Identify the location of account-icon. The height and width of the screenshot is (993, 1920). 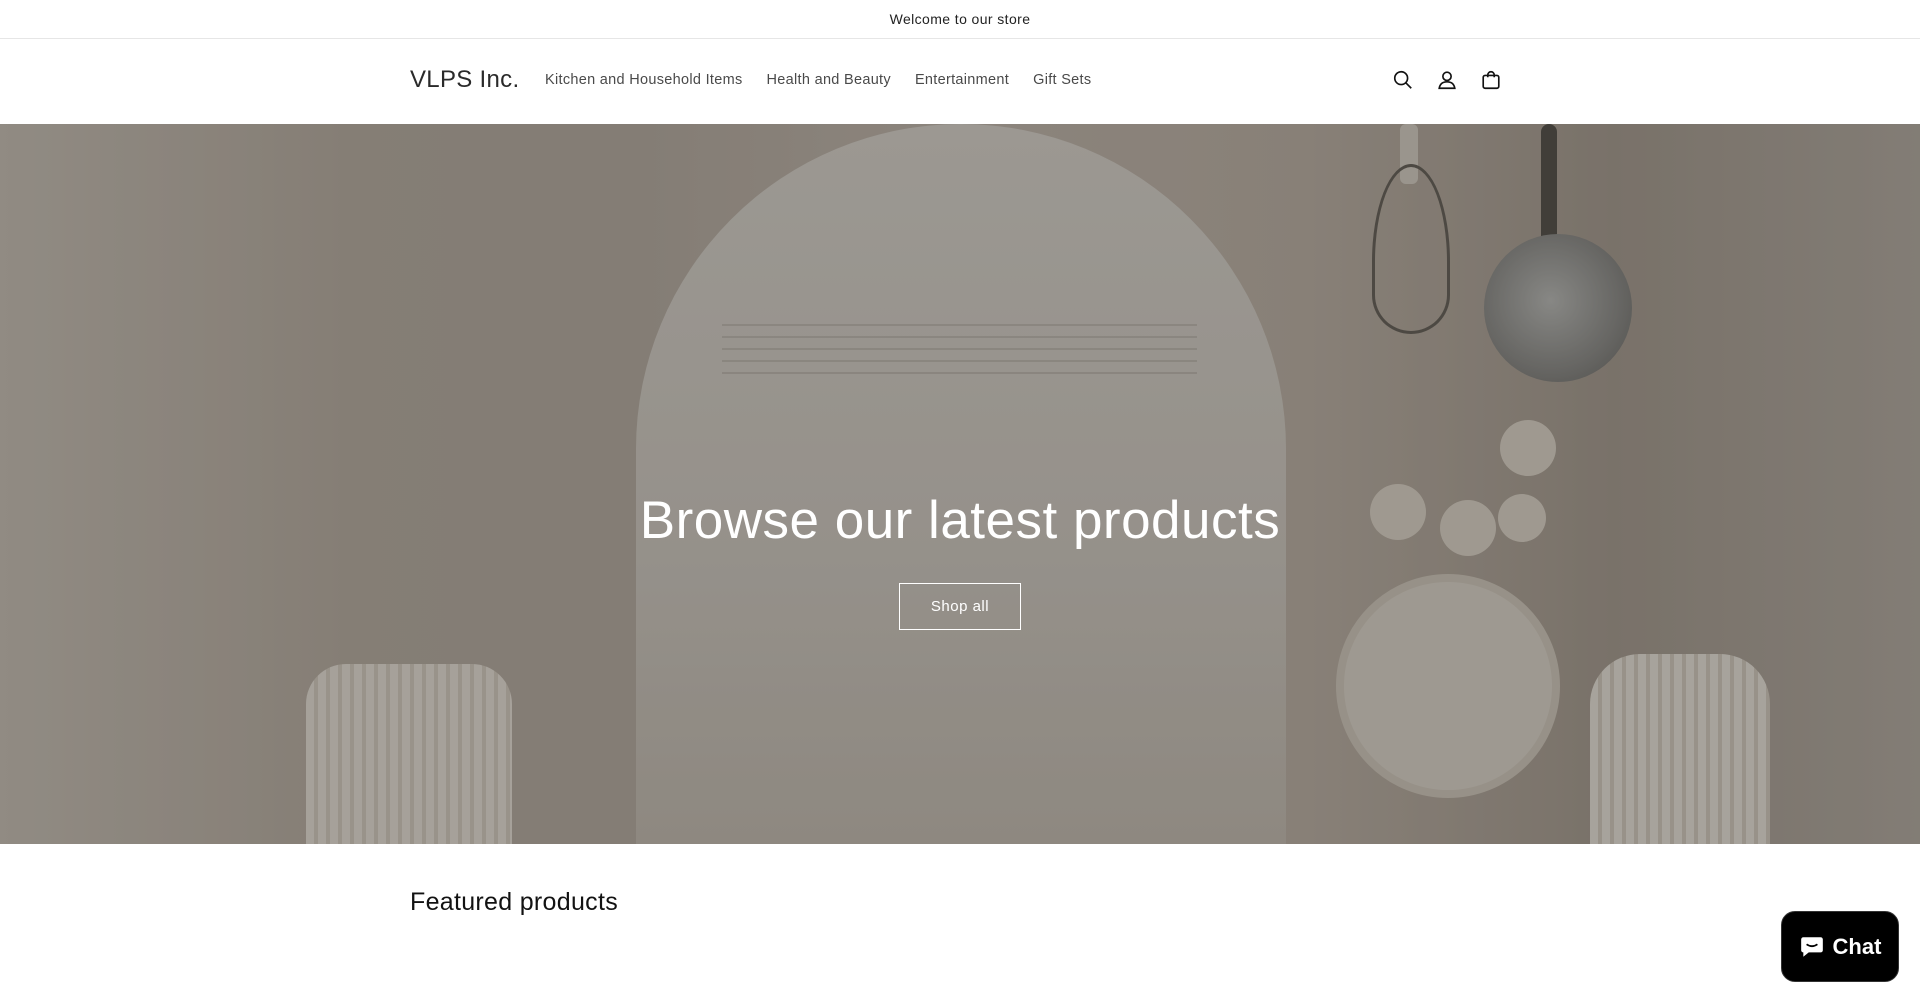
(1447, 80).